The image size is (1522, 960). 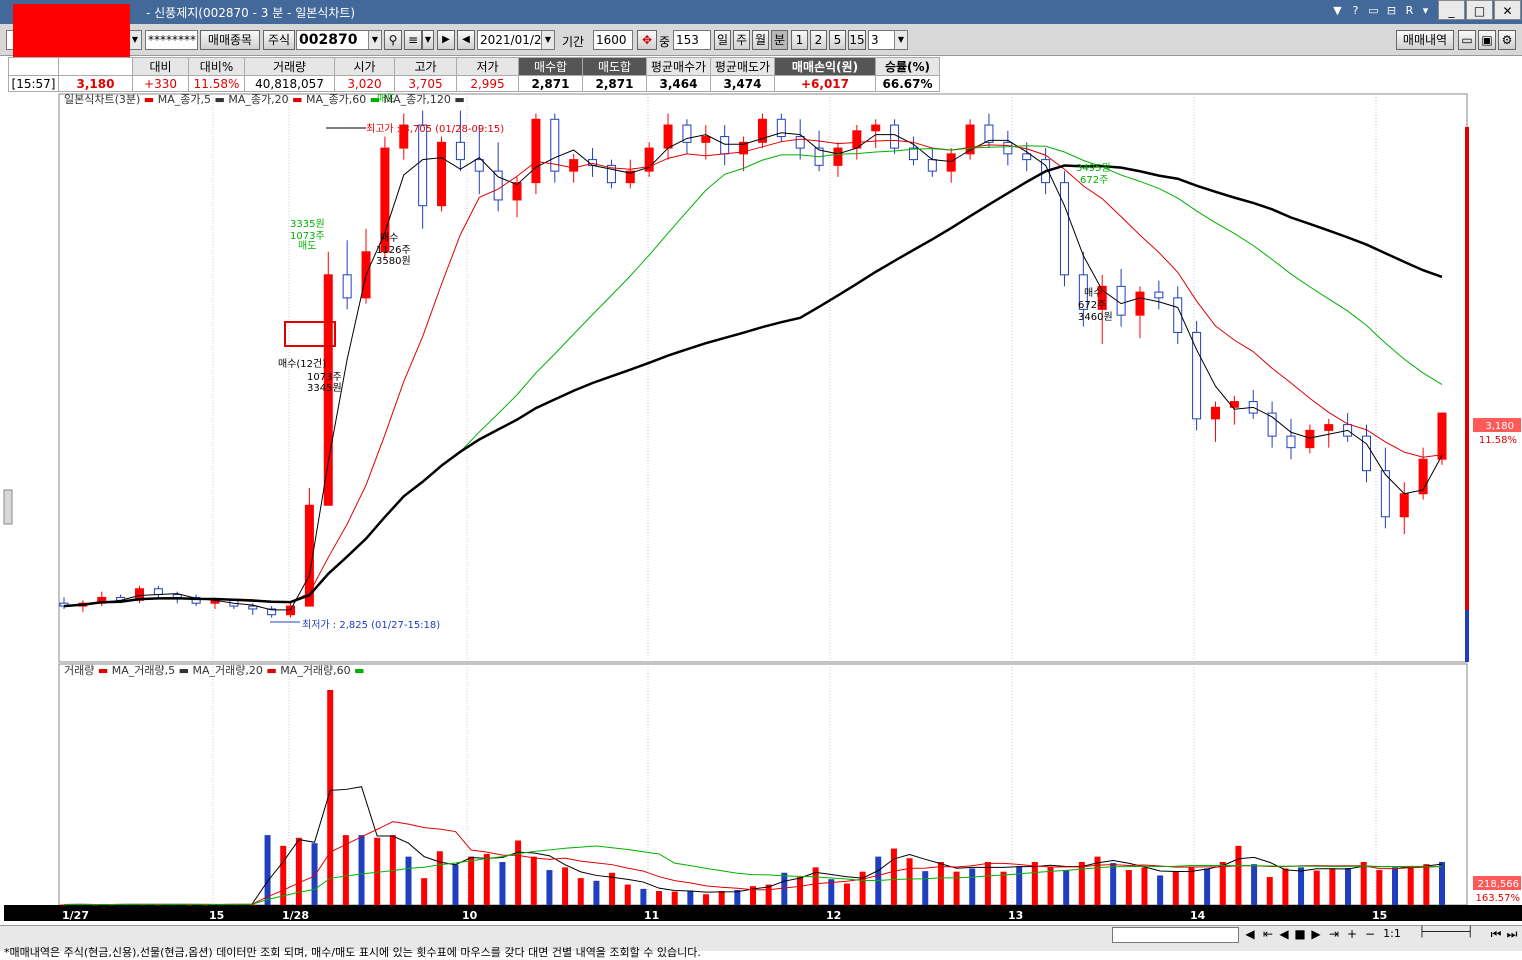 What do you see at coordinates (888, 40) in the screenshot?
I see `minute-select: 3 ▼` at bounding box center [888, 40].